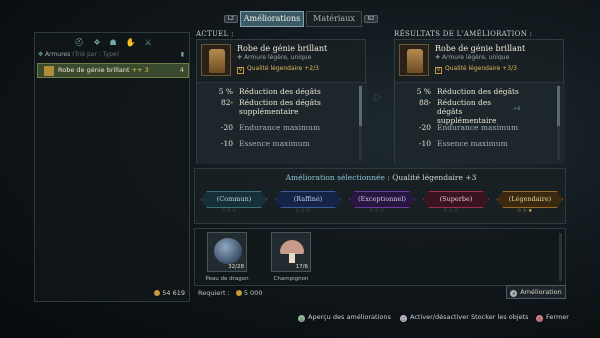 This screenshot has width=600, height=338. Describe the element at coordinates (148, 42) in the screenshot. I see `sword-icon: ⚔` at that location.